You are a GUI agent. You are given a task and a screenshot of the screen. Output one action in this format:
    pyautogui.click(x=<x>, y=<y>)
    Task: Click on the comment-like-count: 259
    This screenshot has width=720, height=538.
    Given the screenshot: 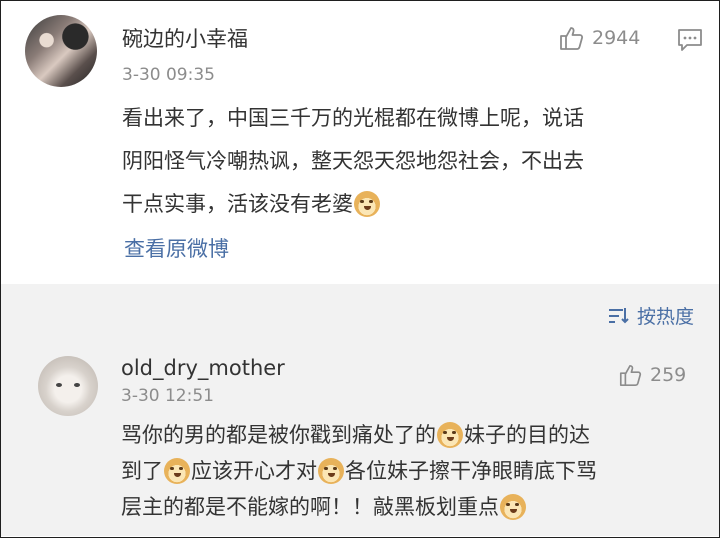 What is the action you would take?
    pyautogui.click(x=668, y=375)
    